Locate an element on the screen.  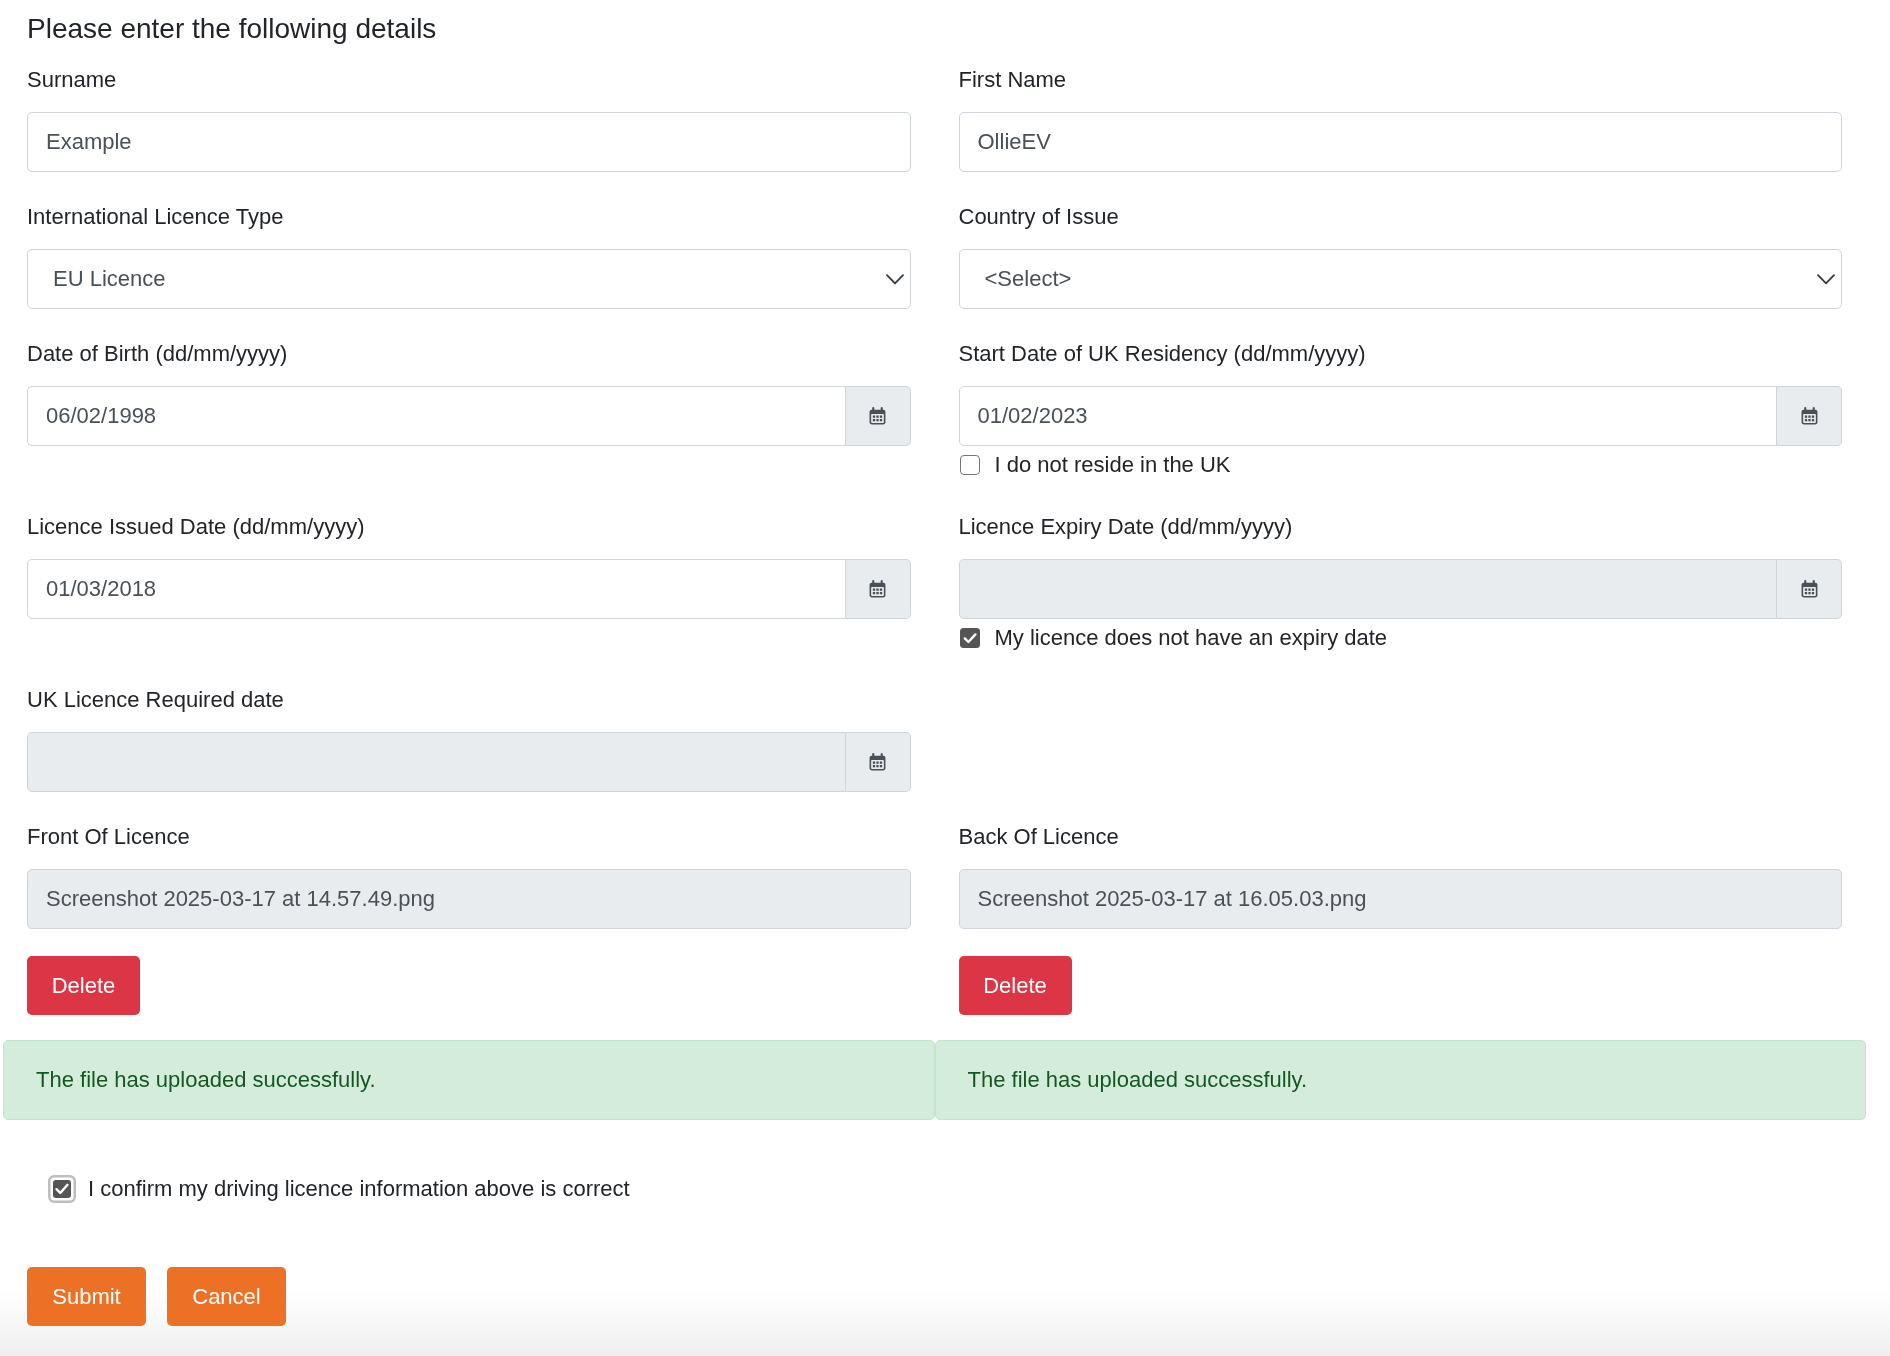
checkbox-label: I do not reside in the UK is located at coordinates (1112, 465).